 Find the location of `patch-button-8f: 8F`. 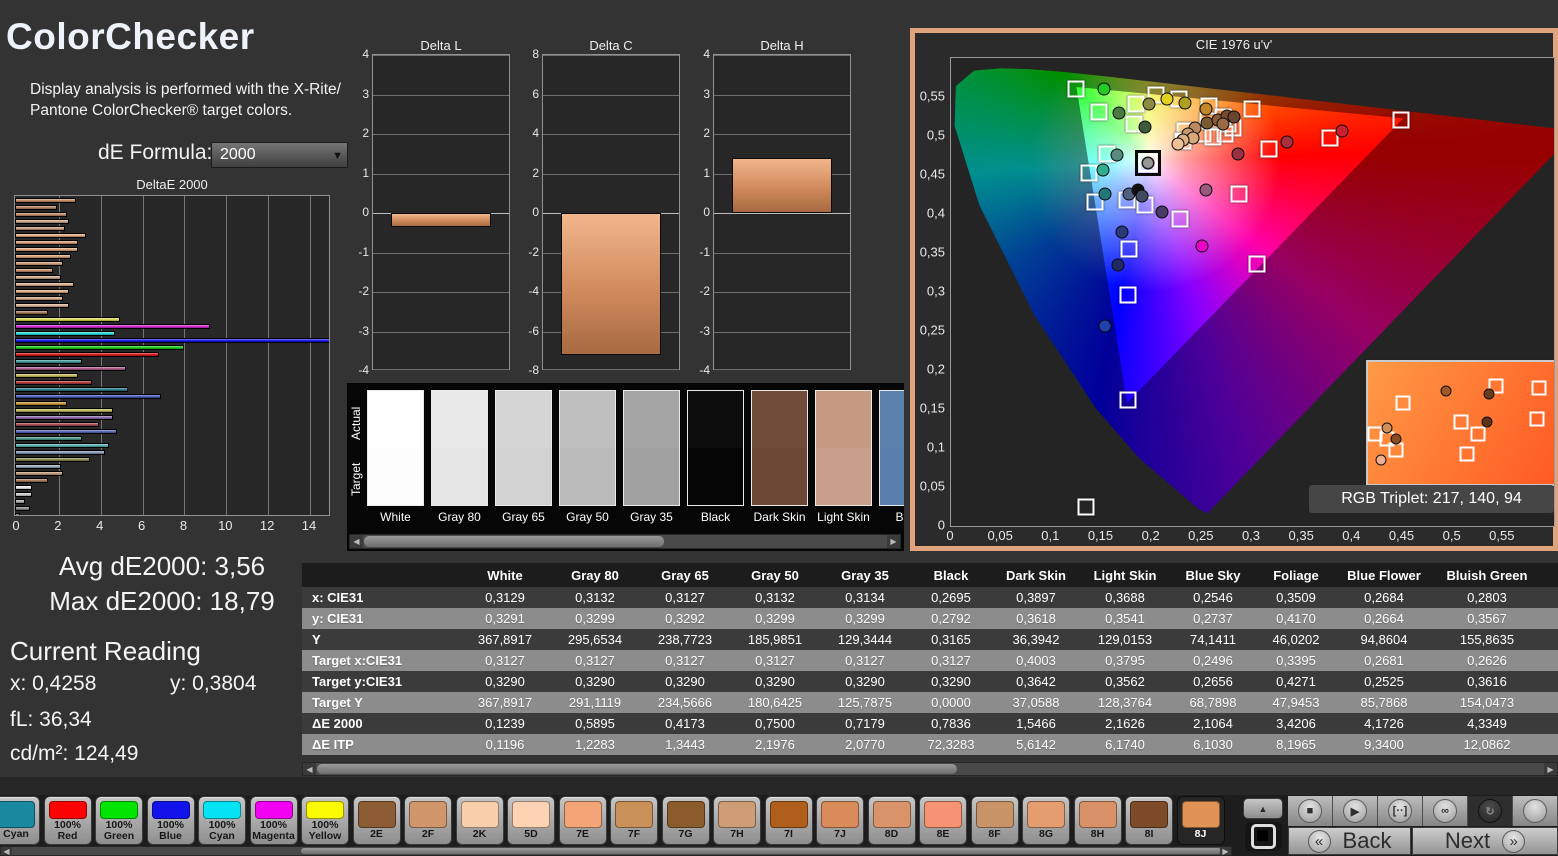

patch-button-8f: 8F is located at coordinates (994, 820).